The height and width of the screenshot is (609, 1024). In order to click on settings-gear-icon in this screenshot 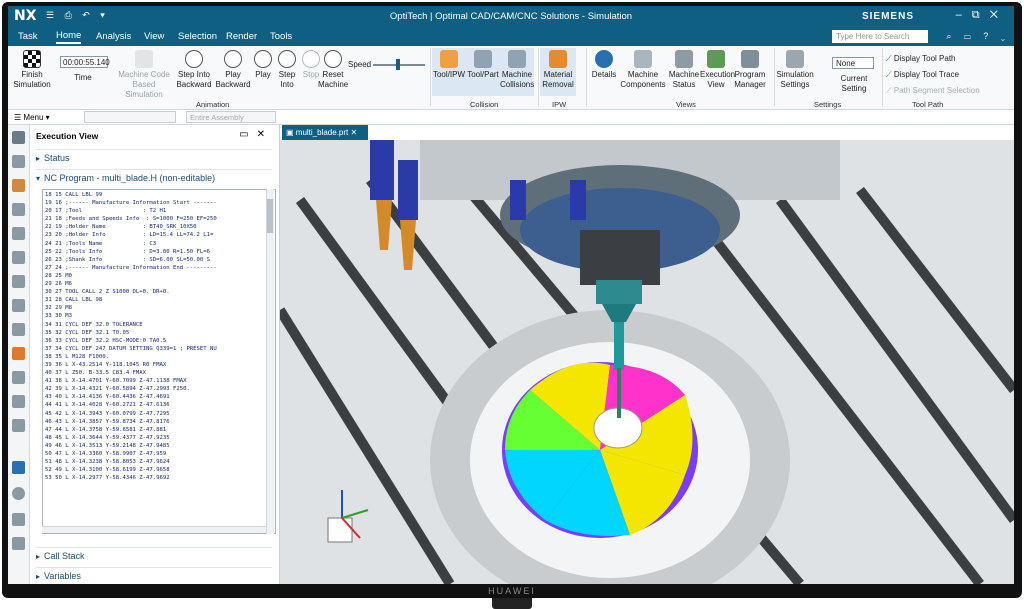, I will do `click(18, 137)`.